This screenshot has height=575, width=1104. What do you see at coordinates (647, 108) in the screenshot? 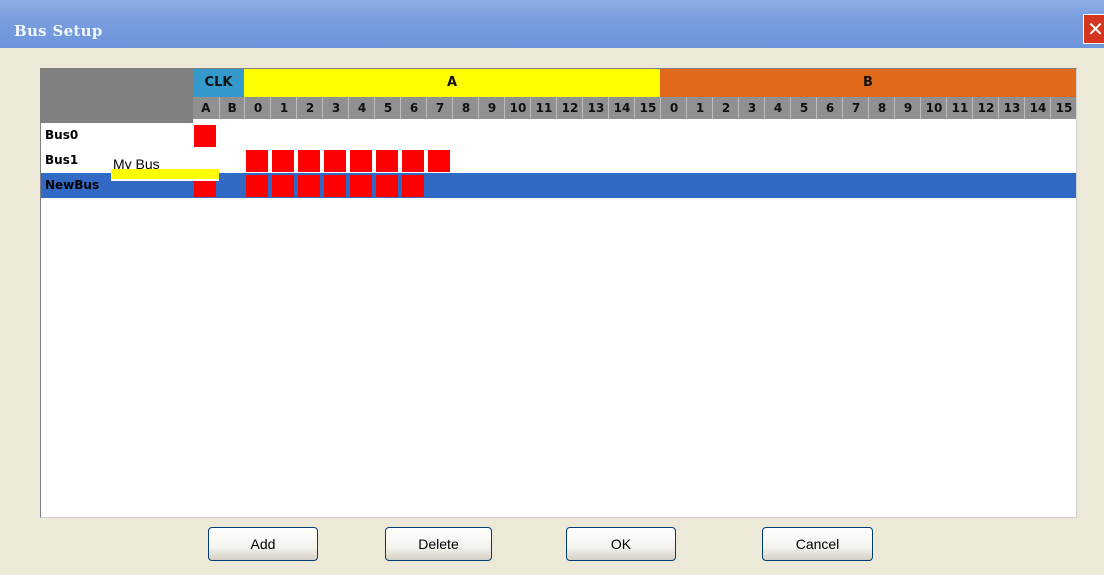
I see `column-header-a-15: 15` at bounding box center [647, 108].